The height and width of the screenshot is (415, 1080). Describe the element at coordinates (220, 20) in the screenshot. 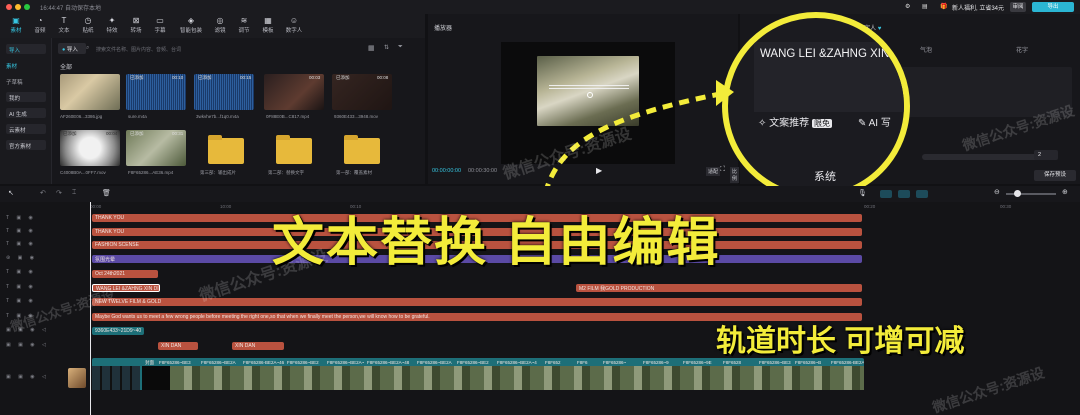

I see `filter-icon: ◎` at that location.